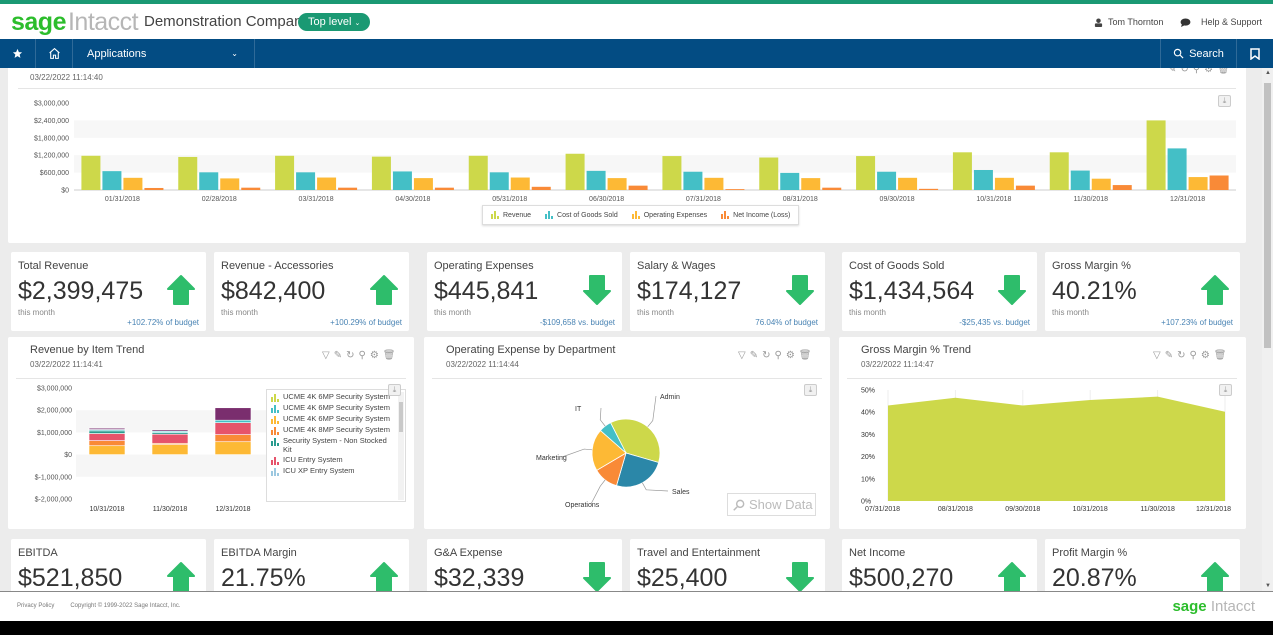 This screenshot has width=1273, height=635. I want to click on y-tick-label: $600,000, so click(54, 173).